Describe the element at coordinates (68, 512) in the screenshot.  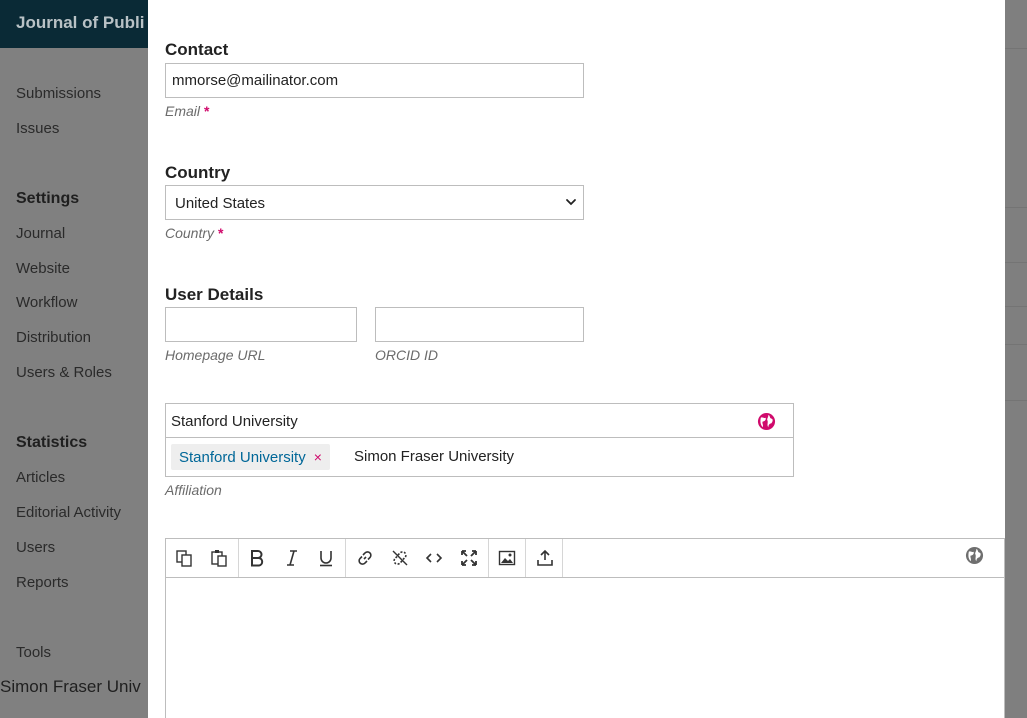
I see `sidebar-item-editorial-activity: Editorial Activity` at that location.